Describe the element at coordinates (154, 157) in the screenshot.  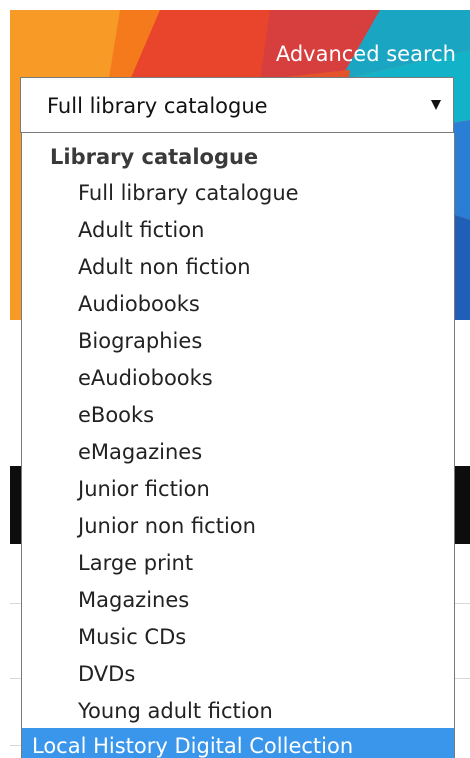
I see `optgroup-label: Library catalogue` at that location.